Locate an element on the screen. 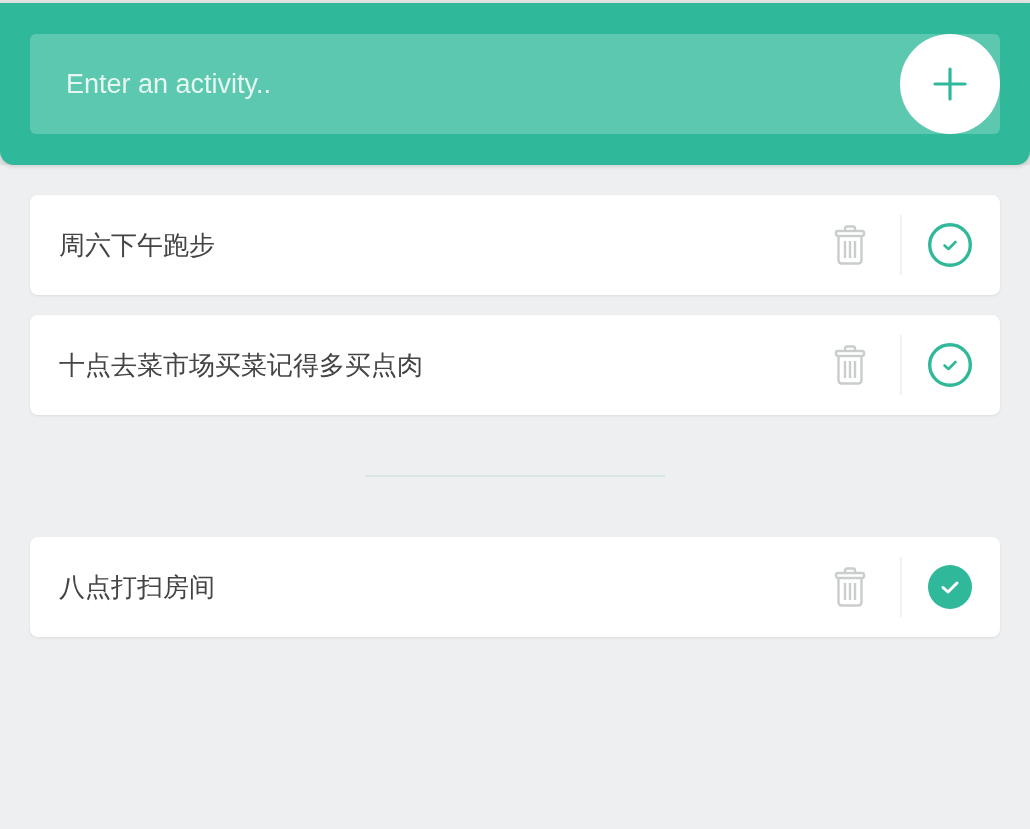 The image size is (1030, 829). plus-icon is located at coordinates (950, 84).